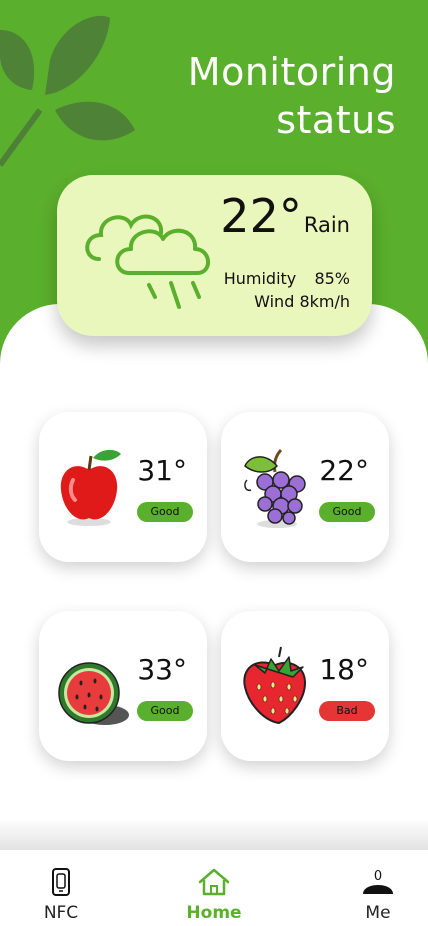 The width and height of the screenshot is (428, 926). I want to click on weather-humidity: Humidity 85%, so click(286, 278).